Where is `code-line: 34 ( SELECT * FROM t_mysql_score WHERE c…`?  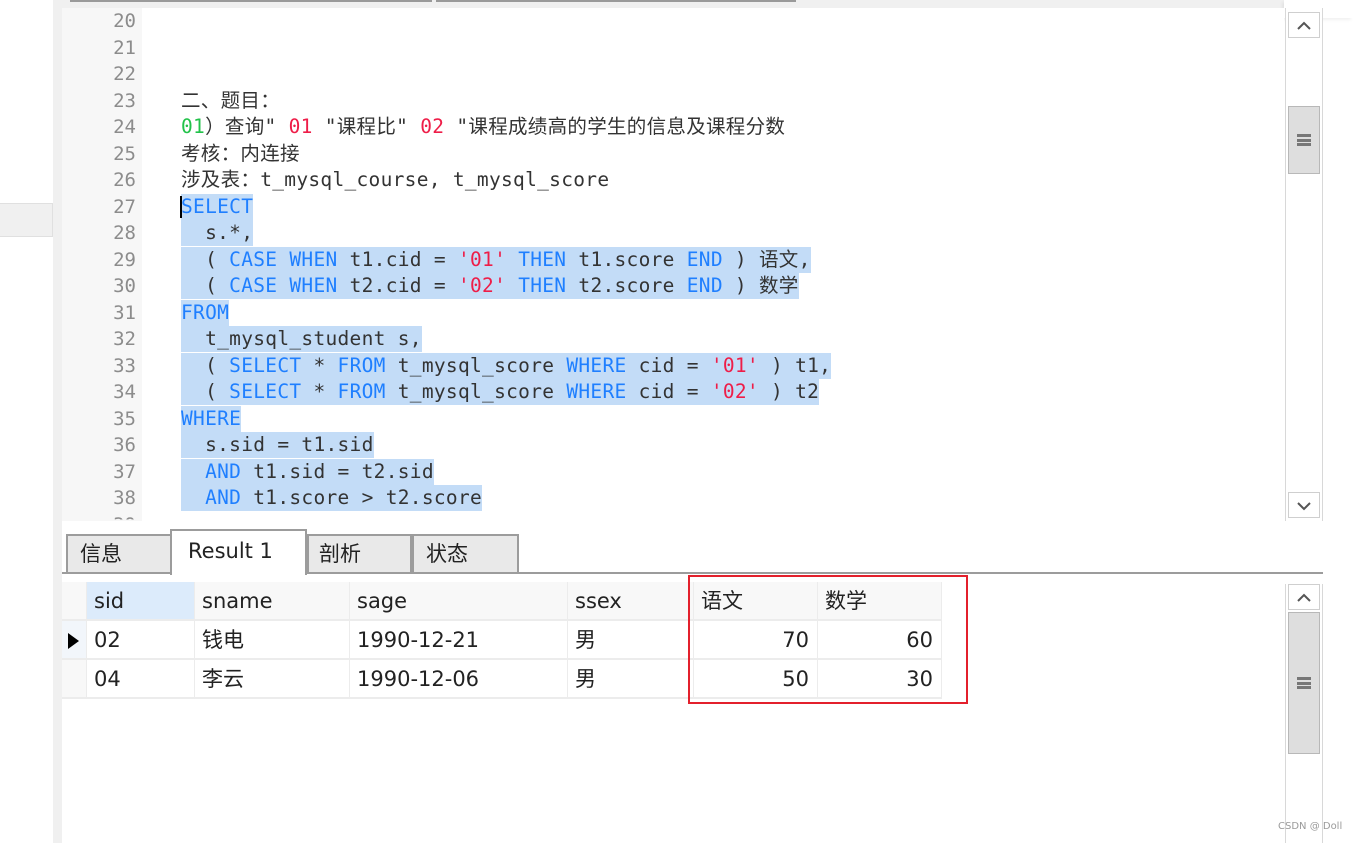 code-line: 34 ( SELECT * FROM t_mysql_score WHERE c… is located at coordinates (673, 392).